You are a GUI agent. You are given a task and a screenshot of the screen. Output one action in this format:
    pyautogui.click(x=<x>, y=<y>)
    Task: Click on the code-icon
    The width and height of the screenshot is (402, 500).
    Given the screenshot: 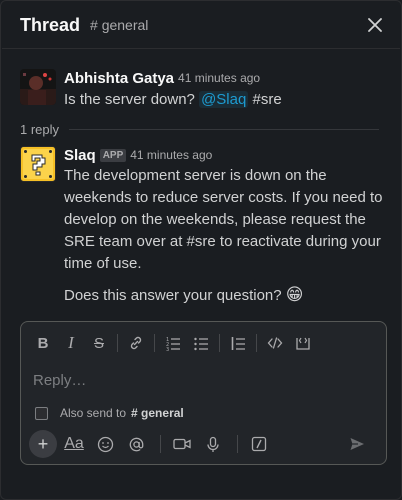 What is the action you would take?
    pyautogui.click(x=275, y=343)
    